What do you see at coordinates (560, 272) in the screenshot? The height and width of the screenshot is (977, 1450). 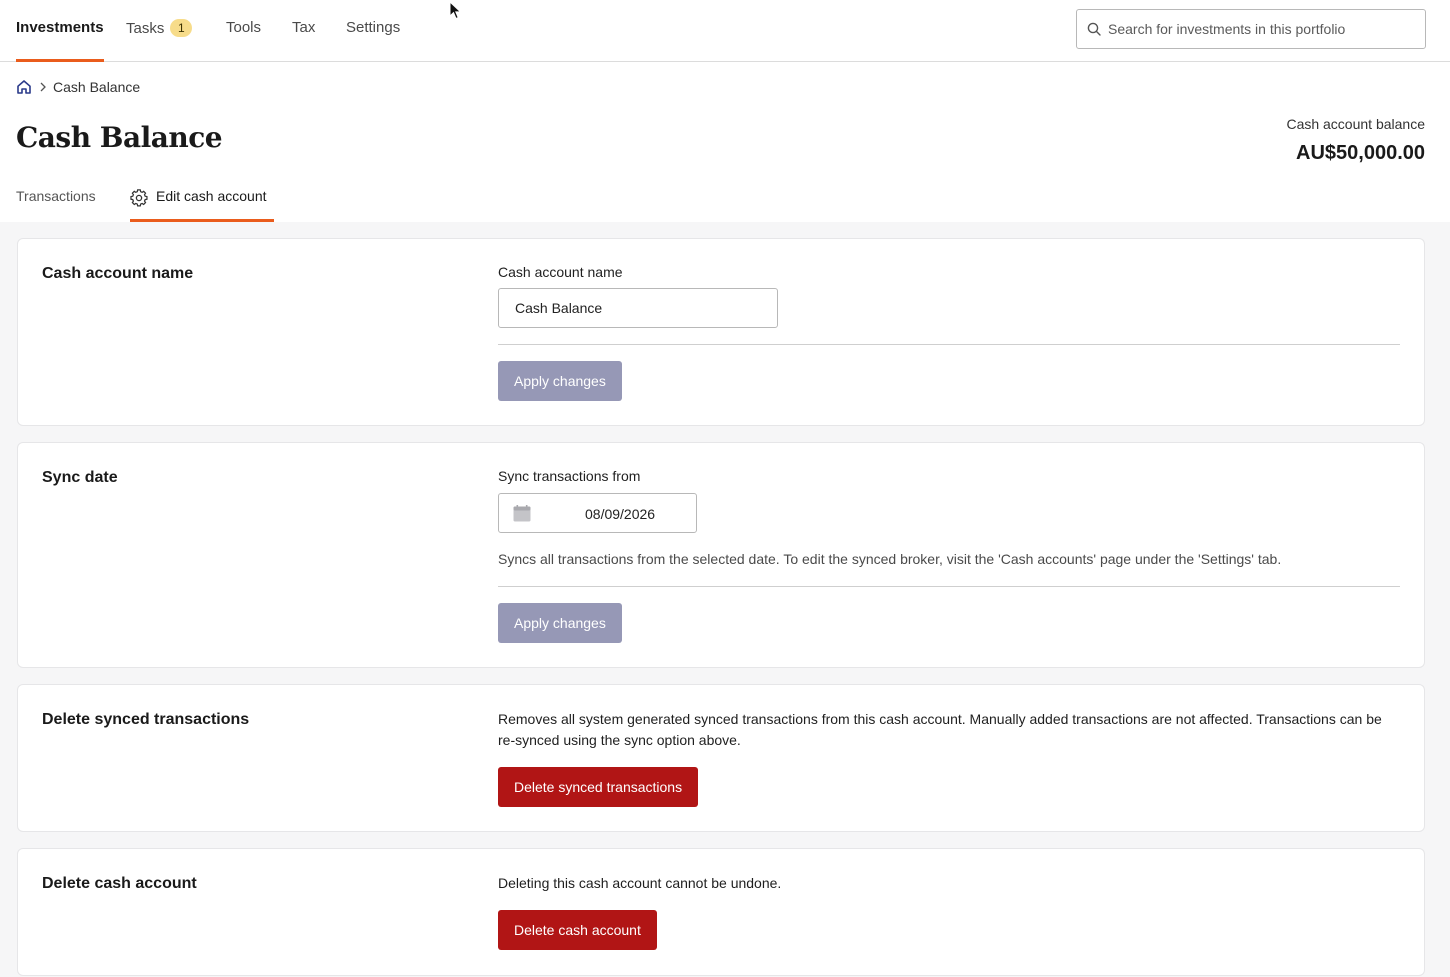 I see `field-label: Cash account name` at bounding box center [560, 272].